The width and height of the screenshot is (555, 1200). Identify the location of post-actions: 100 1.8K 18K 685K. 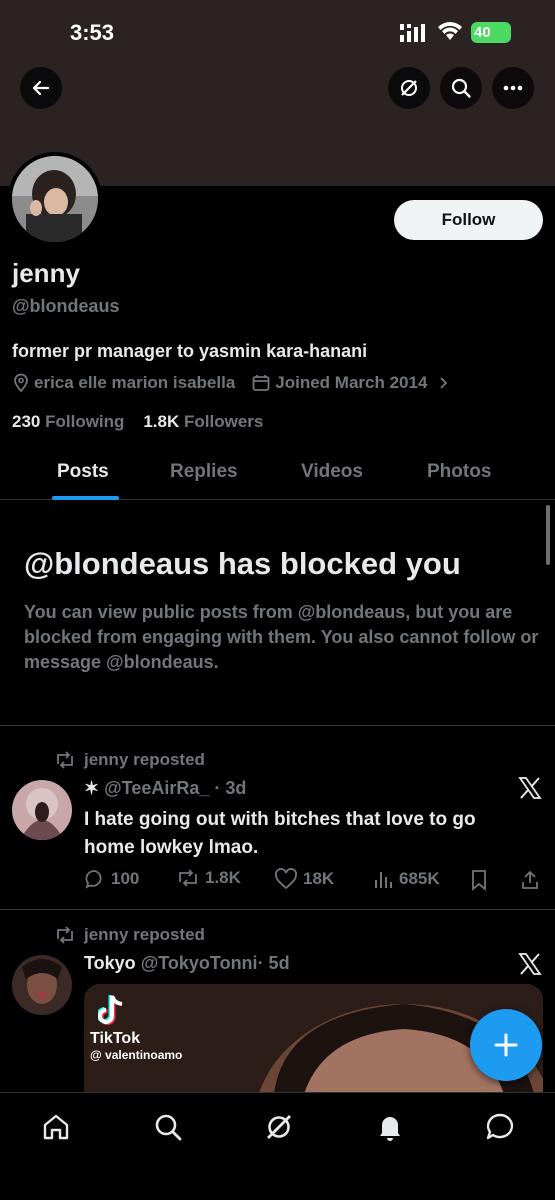
(314, 880).